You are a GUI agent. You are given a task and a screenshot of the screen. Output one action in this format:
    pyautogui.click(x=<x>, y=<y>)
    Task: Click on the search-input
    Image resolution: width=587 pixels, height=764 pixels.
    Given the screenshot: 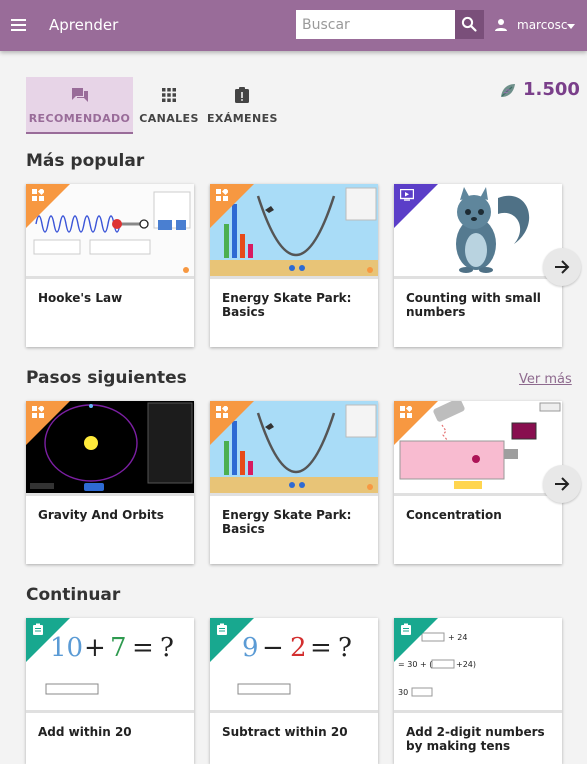 What is the action you would take?
    pyautogui.click(x=375, y=24)
    